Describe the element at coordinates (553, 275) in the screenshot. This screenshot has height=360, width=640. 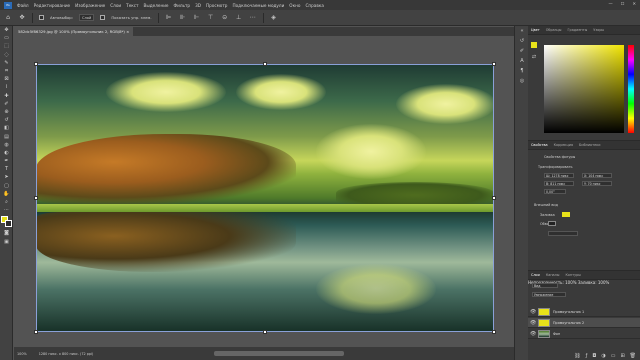
I see `tab-channels: Каналы` at that location.